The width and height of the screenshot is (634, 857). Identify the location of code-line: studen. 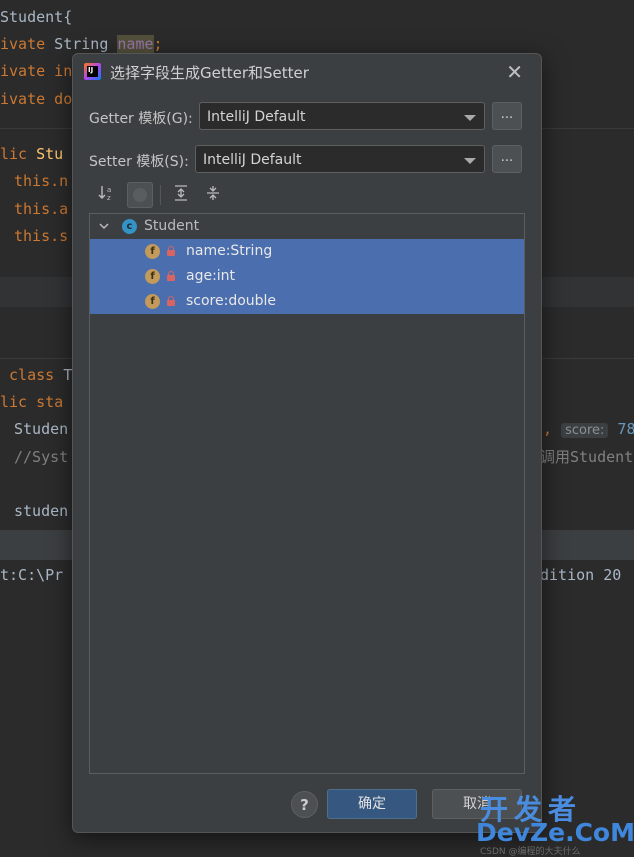
(41, 511).